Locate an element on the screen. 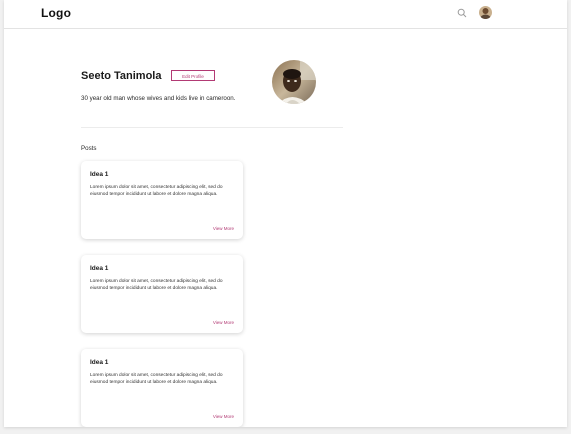  logo: Logo is located at coordinates (56, 13).